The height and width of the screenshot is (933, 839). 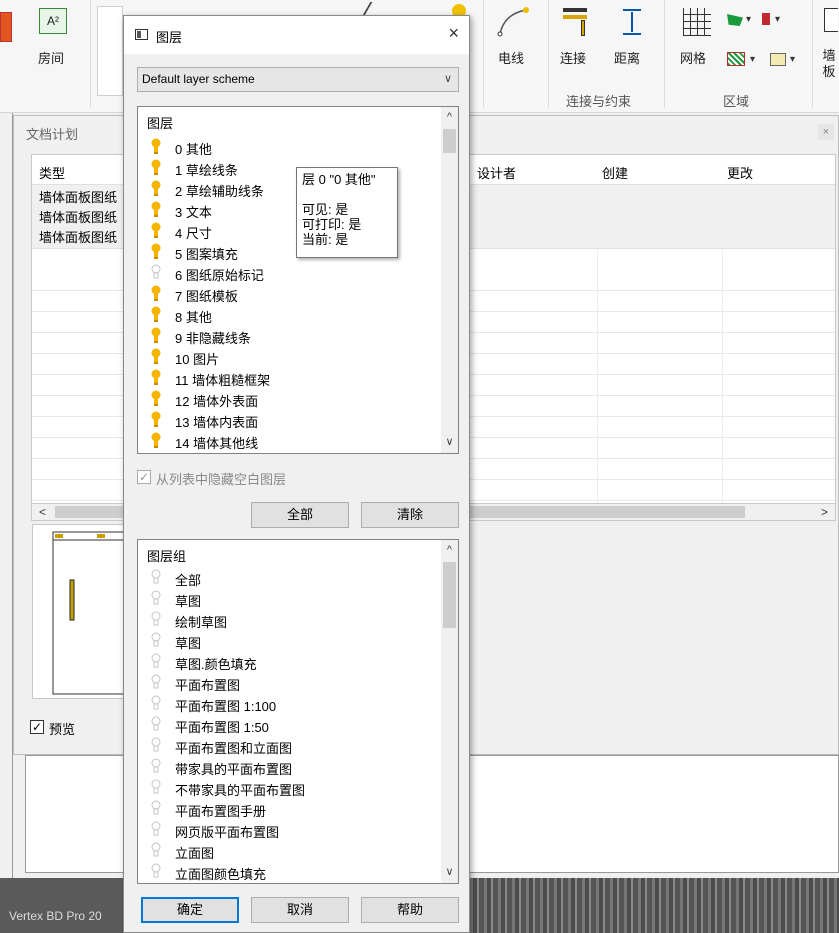 What do you see at coordinates (167, 556) in the screenshot?
I see `layer-group-list-header: 图层组` at bounding box center [167, 556].